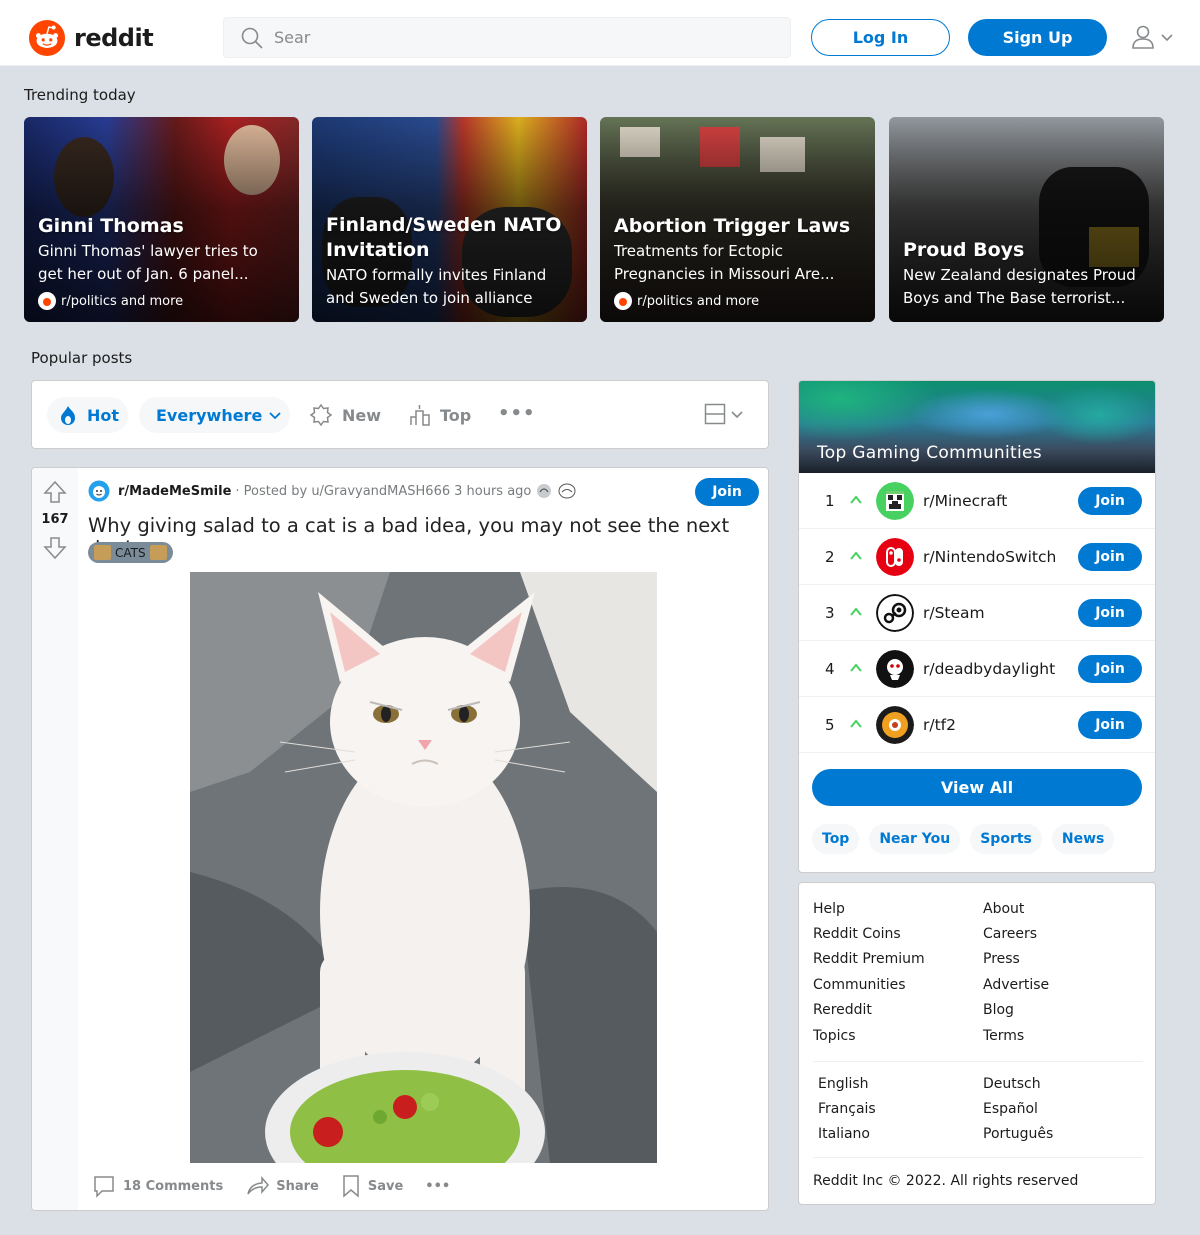  Describe the element at coordinates (1167, 38) in the screenshot. I see `chevron-down-icon` at that location.